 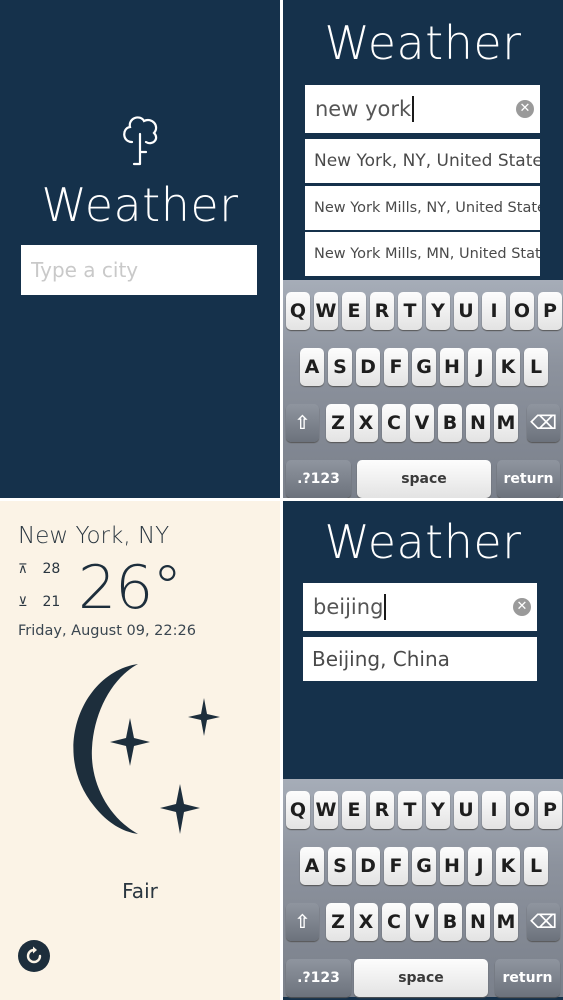 I want to click on city-name: New York, NY, so click(x=94, y=536).